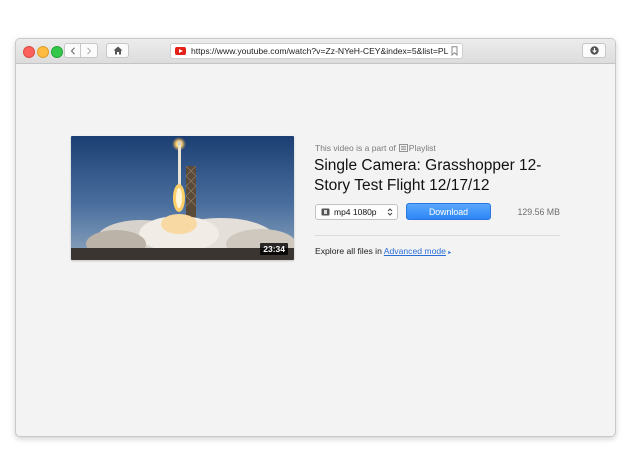 This screenshot has height=473, width=630. Describe the element at coordinates (422, 148) in the screenshot. I see `playlist-label: Playlist` at that location.